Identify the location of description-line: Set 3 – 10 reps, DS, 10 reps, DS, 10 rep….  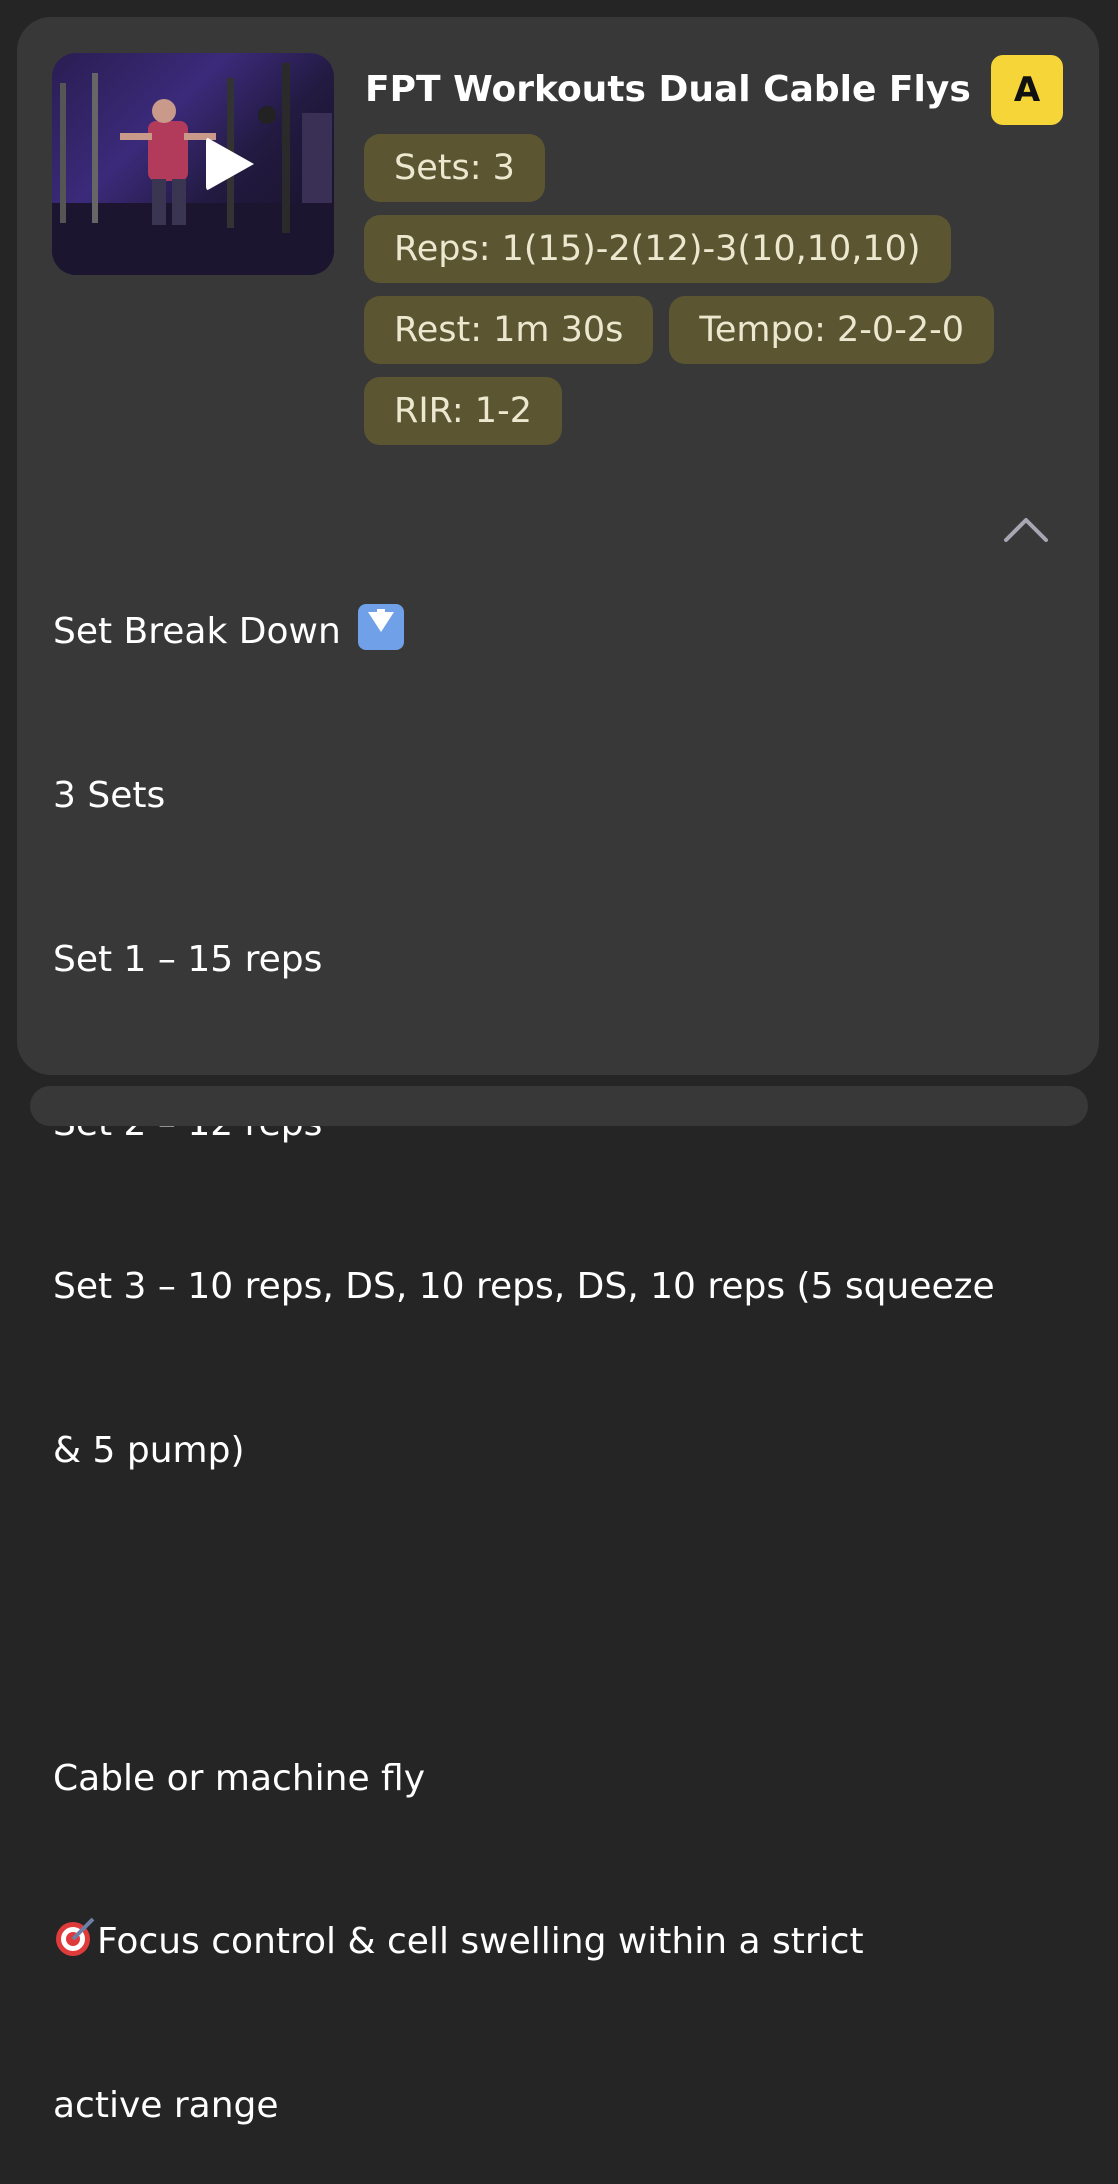
(524, 1287).